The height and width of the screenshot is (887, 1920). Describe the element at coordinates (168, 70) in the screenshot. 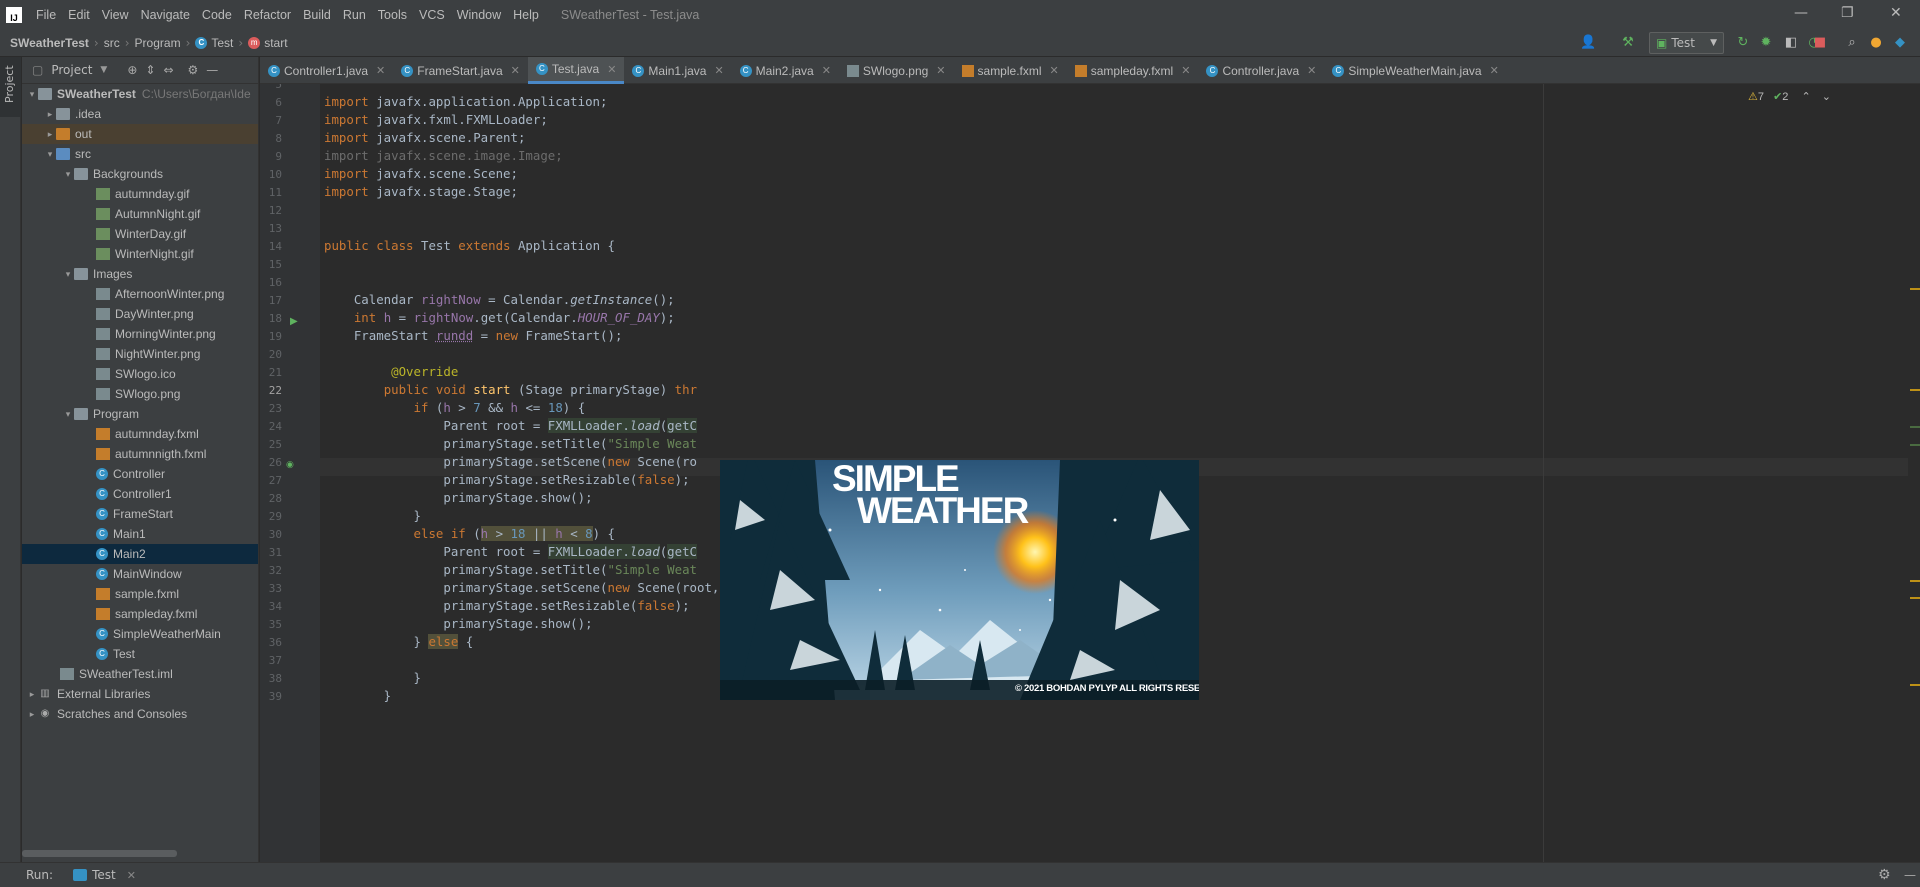

I see `collapse-all-icon: ⇔` at that location.